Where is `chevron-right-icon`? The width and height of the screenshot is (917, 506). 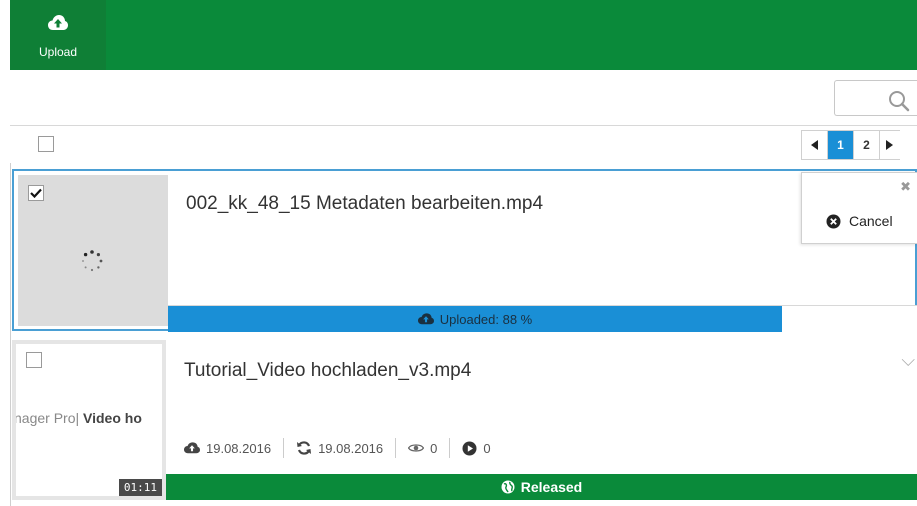 chevron-right-icon is located at coordinates (889, 145).